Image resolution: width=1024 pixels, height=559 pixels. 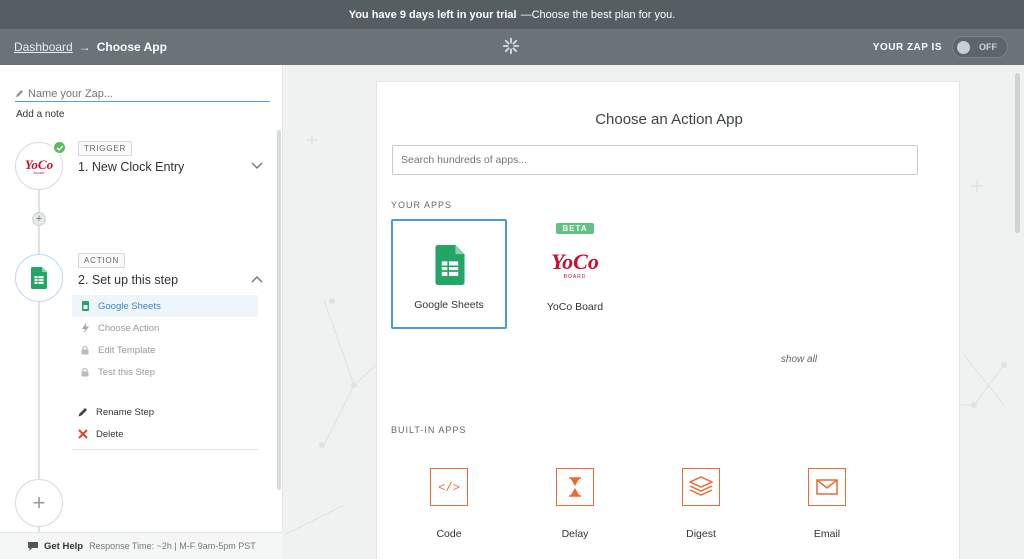 What do you see at coordinates (279, 310) in the screenshot?
I see `sidebar-scrollbar` at bounding box center [279, 310].